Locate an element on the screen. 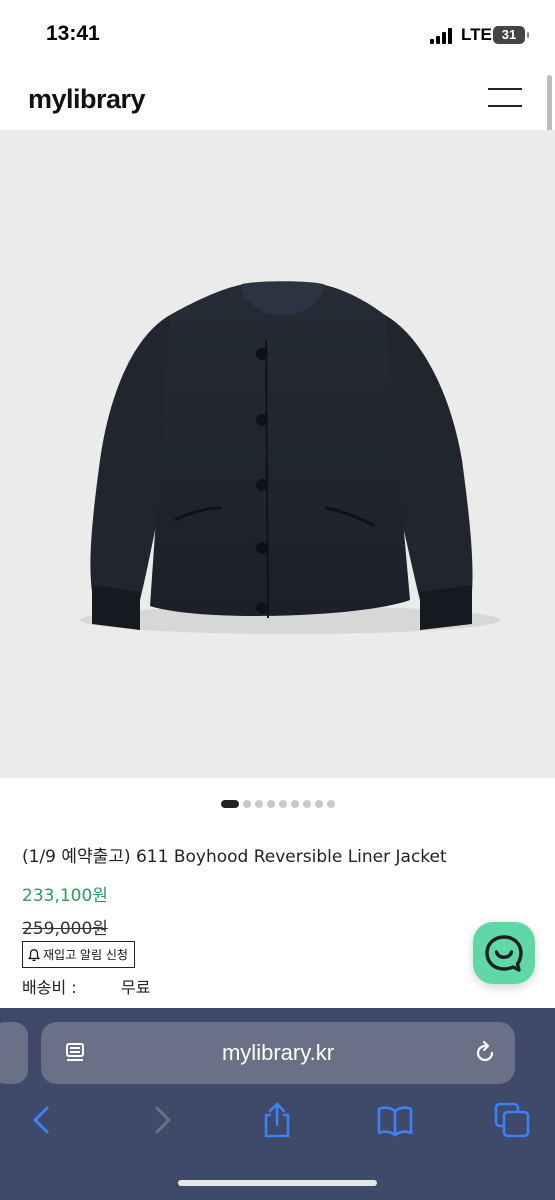 This screenshot has height=1200, width=555. restock-alert-label: 재입고 알림 신청 is located at coordinates (85, 955).